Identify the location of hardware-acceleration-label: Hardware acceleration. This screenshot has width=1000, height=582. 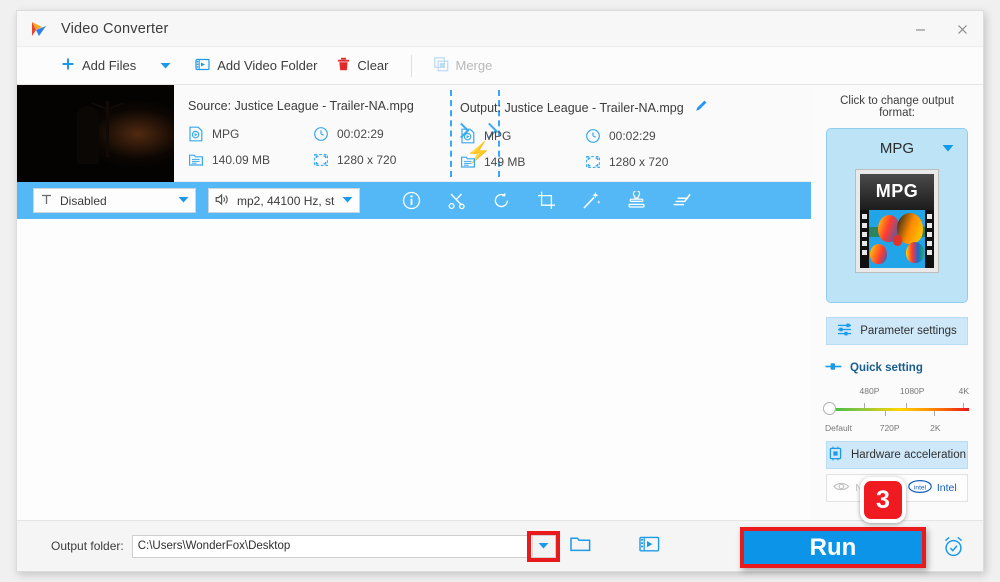
(908, 455).